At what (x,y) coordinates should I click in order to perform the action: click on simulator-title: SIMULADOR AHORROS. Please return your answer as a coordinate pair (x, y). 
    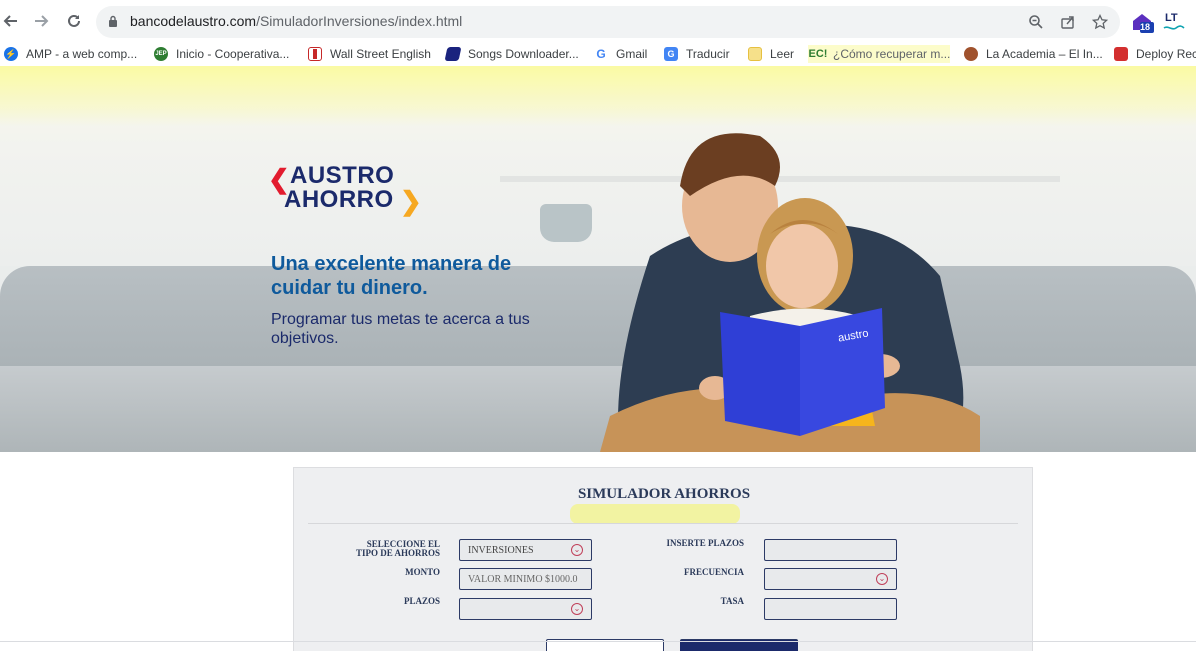
    Looking at the image, I should click on (664, 494).